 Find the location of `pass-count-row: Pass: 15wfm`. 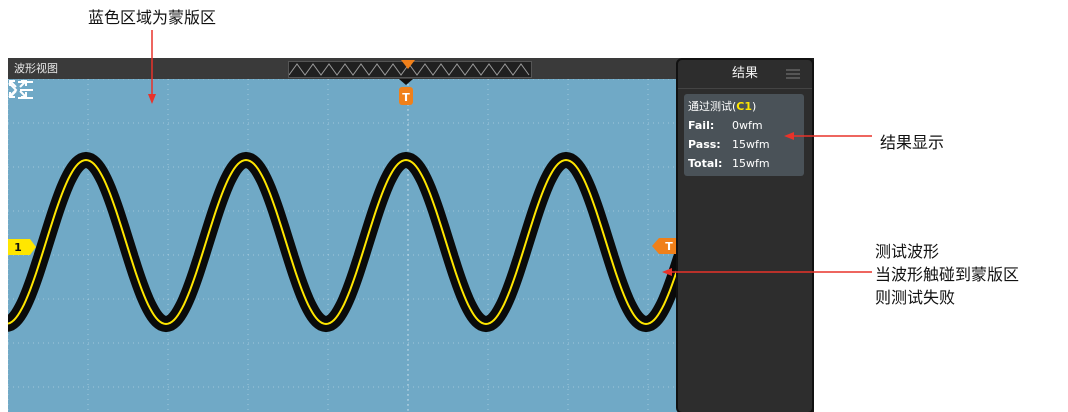

pass-count-row: Pass: 15wfm is located at coordinates (746, 145).